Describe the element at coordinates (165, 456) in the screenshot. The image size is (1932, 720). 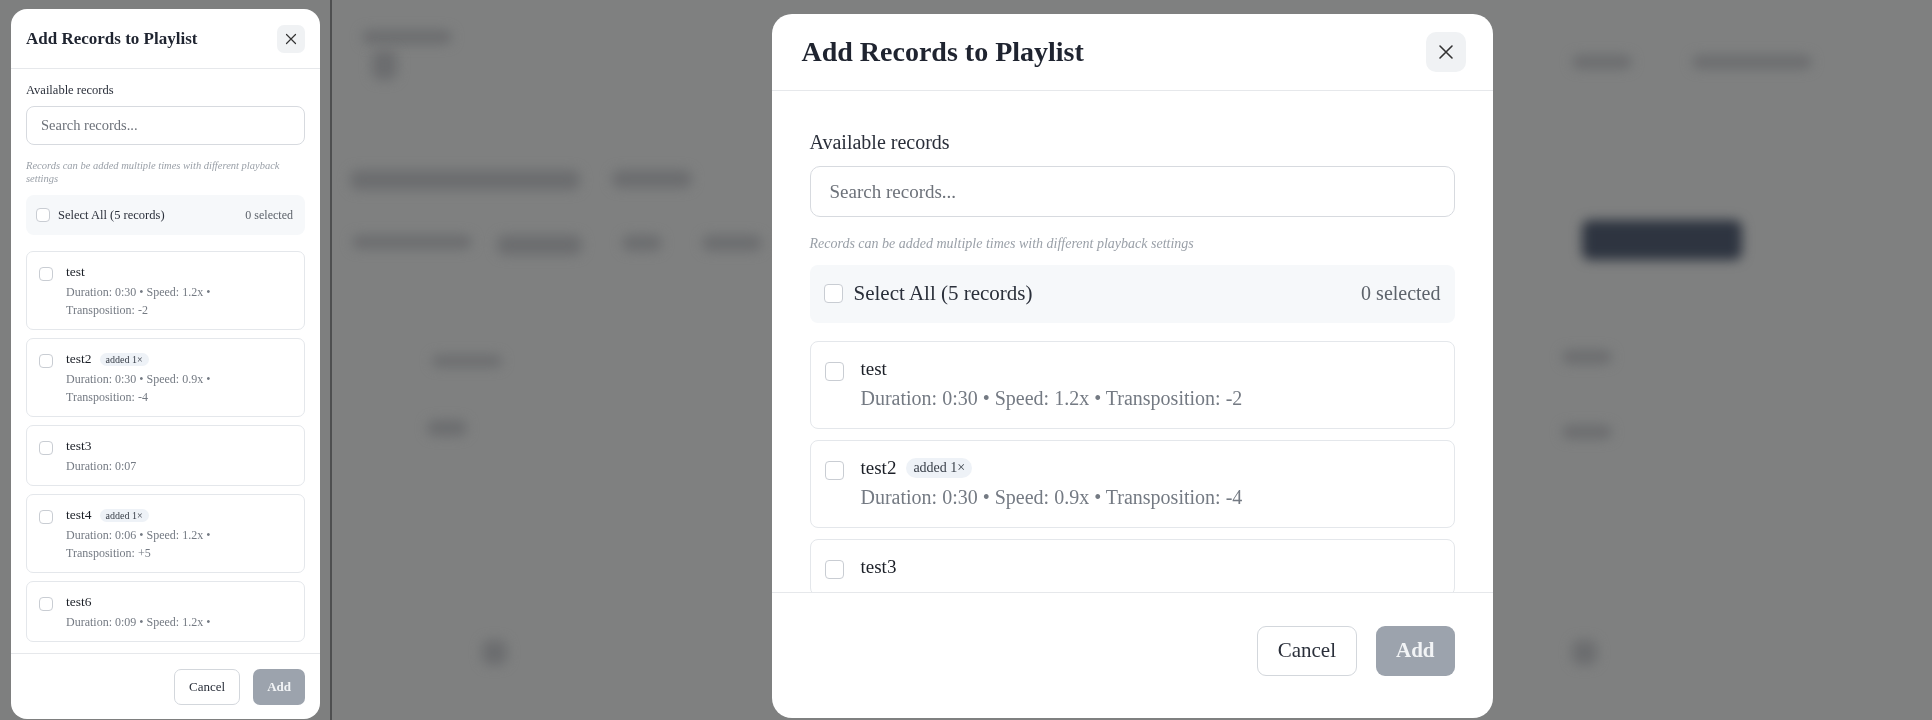
I see `record-card: test3 Duration: 0:07` at that location.